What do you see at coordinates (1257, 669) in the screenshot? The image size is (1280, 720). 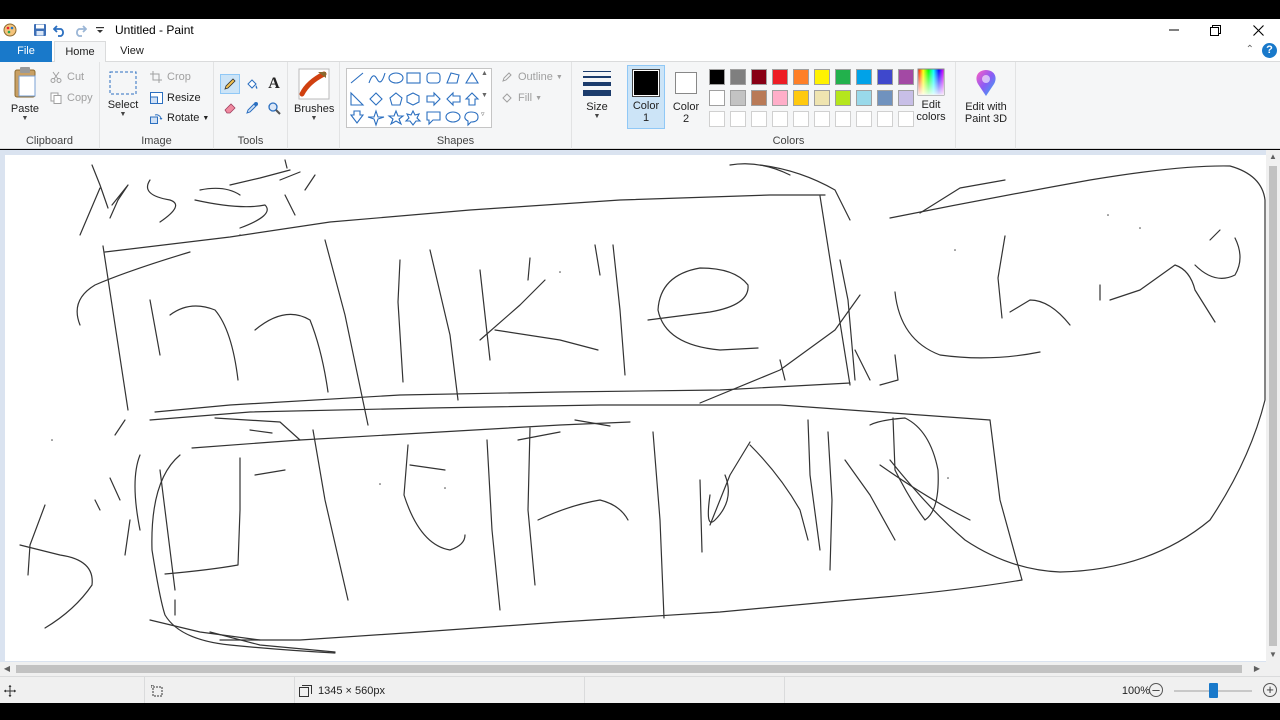 I see `scroll-right-icon: ▶` at bounding box center [1257, 669].